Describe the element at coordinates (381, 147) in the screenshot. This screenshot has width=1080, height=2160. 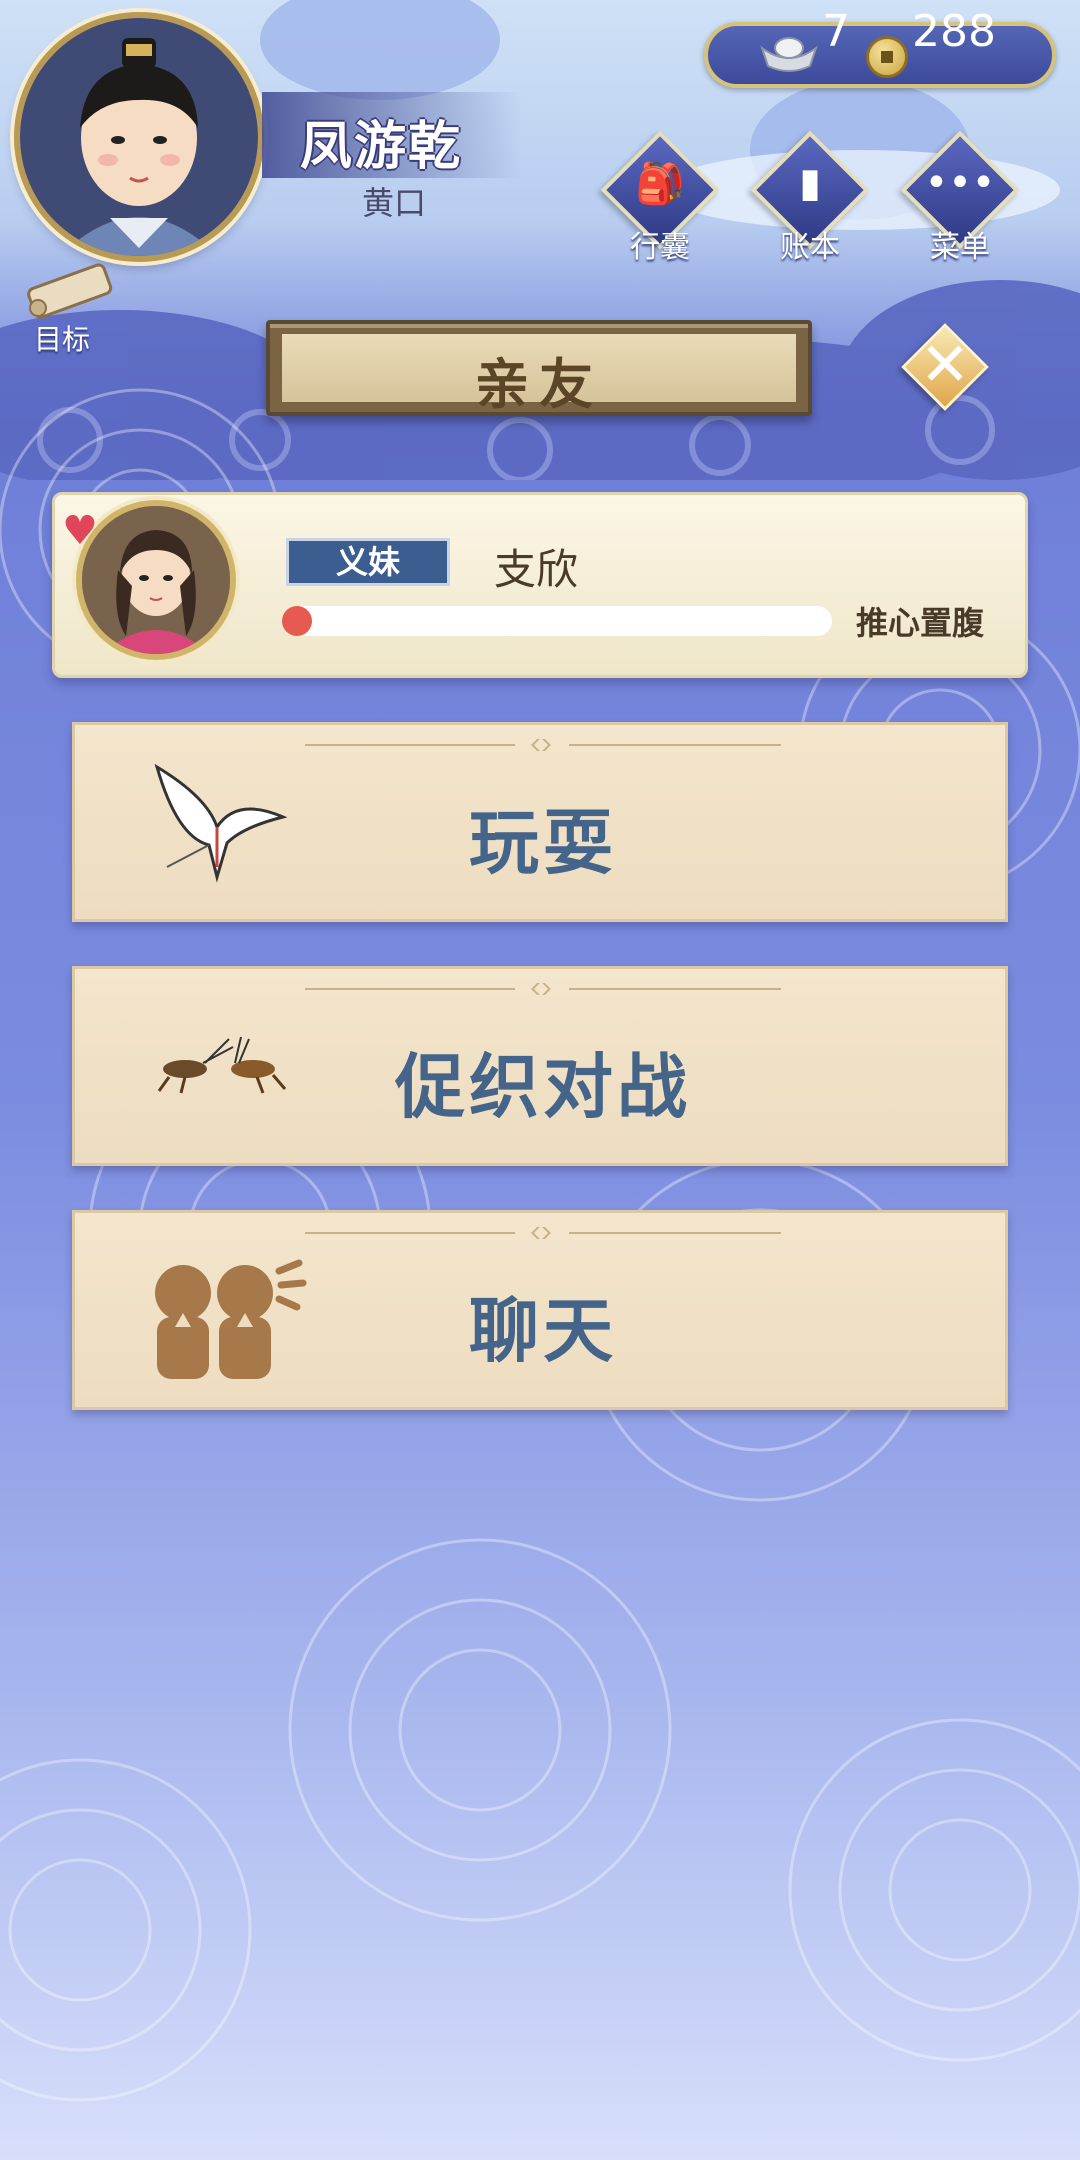
I see `player-name: 凤游乾` at that location.